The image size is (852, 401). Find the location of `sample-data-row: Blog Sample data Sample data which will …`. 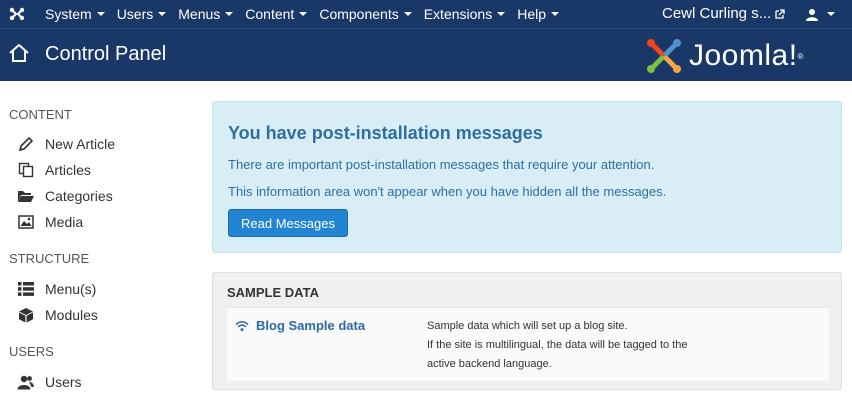

sample-data-row: Blog Sample data Sample data which will … is located at coordinates (528, 344).